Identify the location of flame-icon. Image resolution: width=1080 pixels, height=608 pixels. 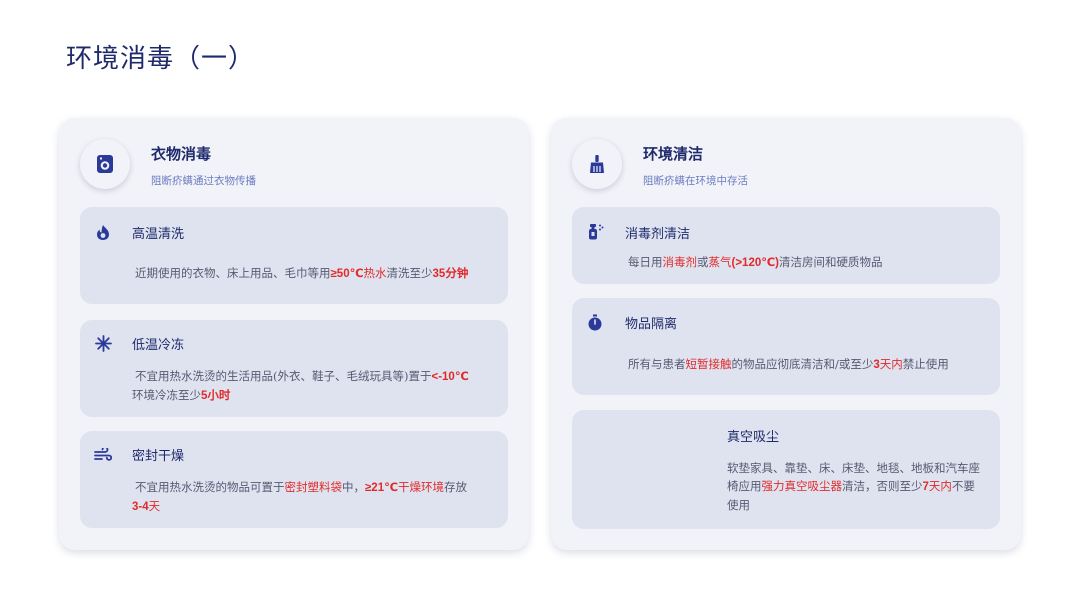
(103, 232).